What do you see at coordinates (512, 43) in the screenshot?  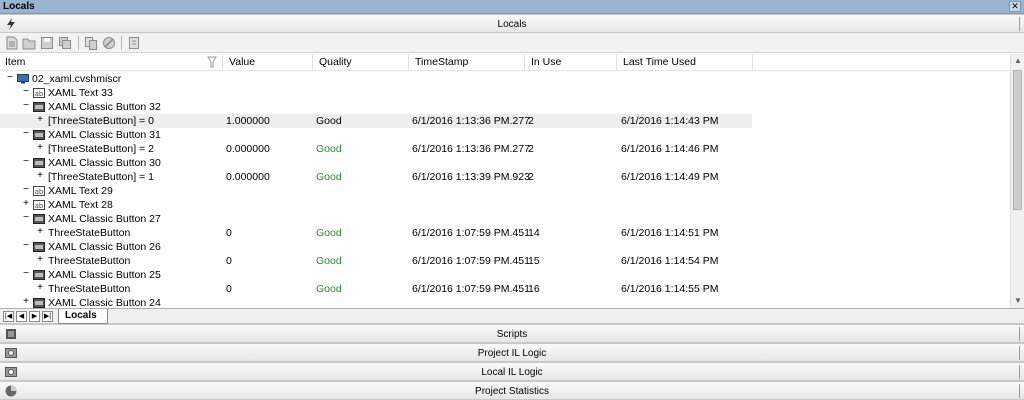 I see `toolbar` at bounding box center [512, 43].